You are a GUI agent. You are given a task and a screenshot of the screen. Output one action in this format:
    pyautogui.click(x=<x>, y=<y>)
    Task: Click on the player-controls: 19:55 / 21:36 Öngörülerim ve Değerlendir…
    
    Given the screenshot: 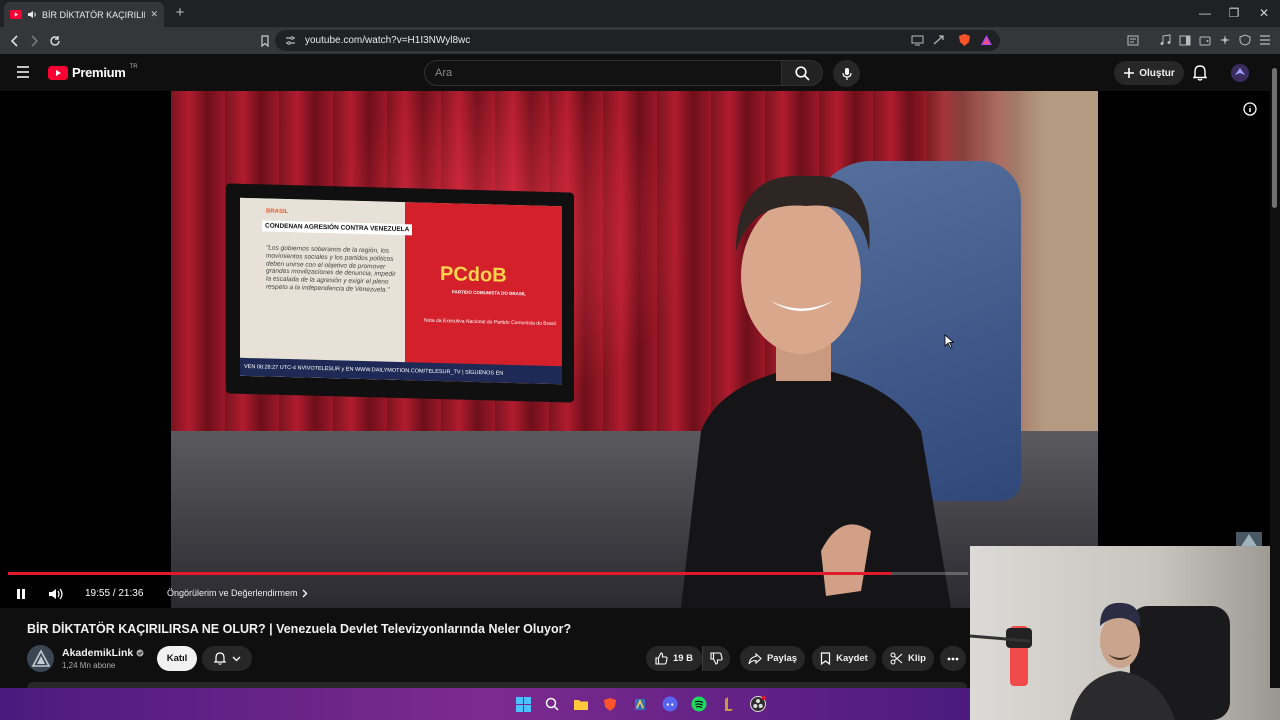 What is the action you would take?
    pyautogui.click(x=485, y=594)
    